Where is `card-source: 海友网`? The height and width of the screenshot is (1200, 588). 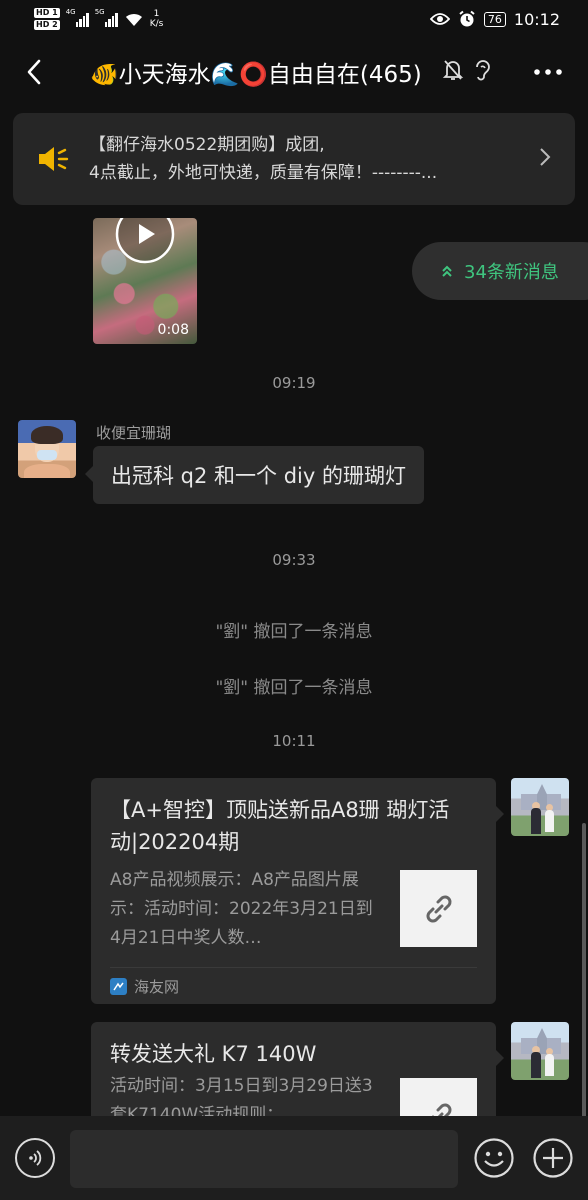
card-source: 海友网 is located at coordinates (144, 986).